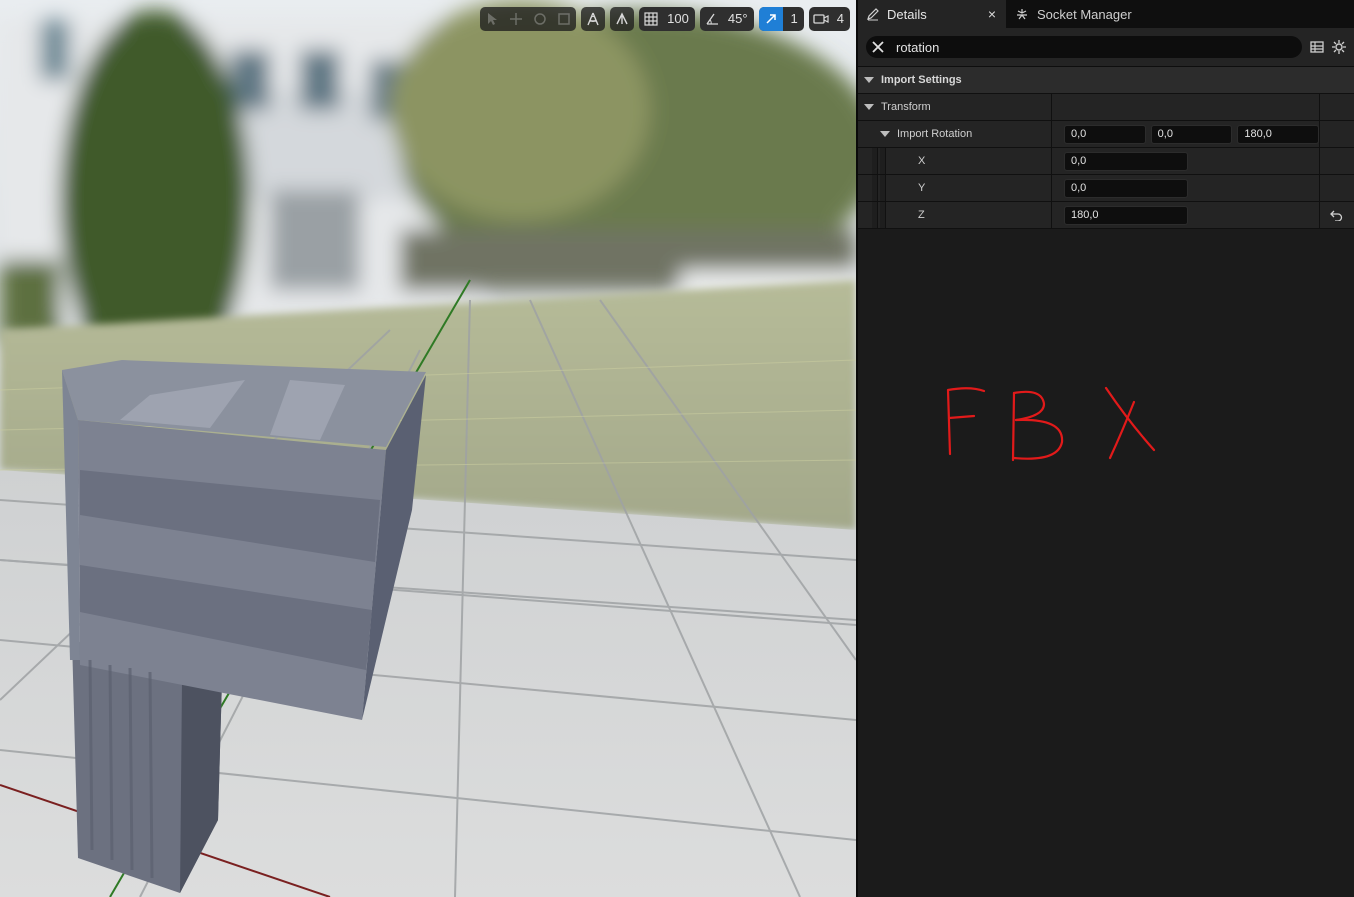 This screenshot has width=1354, height=897. I want to click on details-search-row, so click(1106, 47).